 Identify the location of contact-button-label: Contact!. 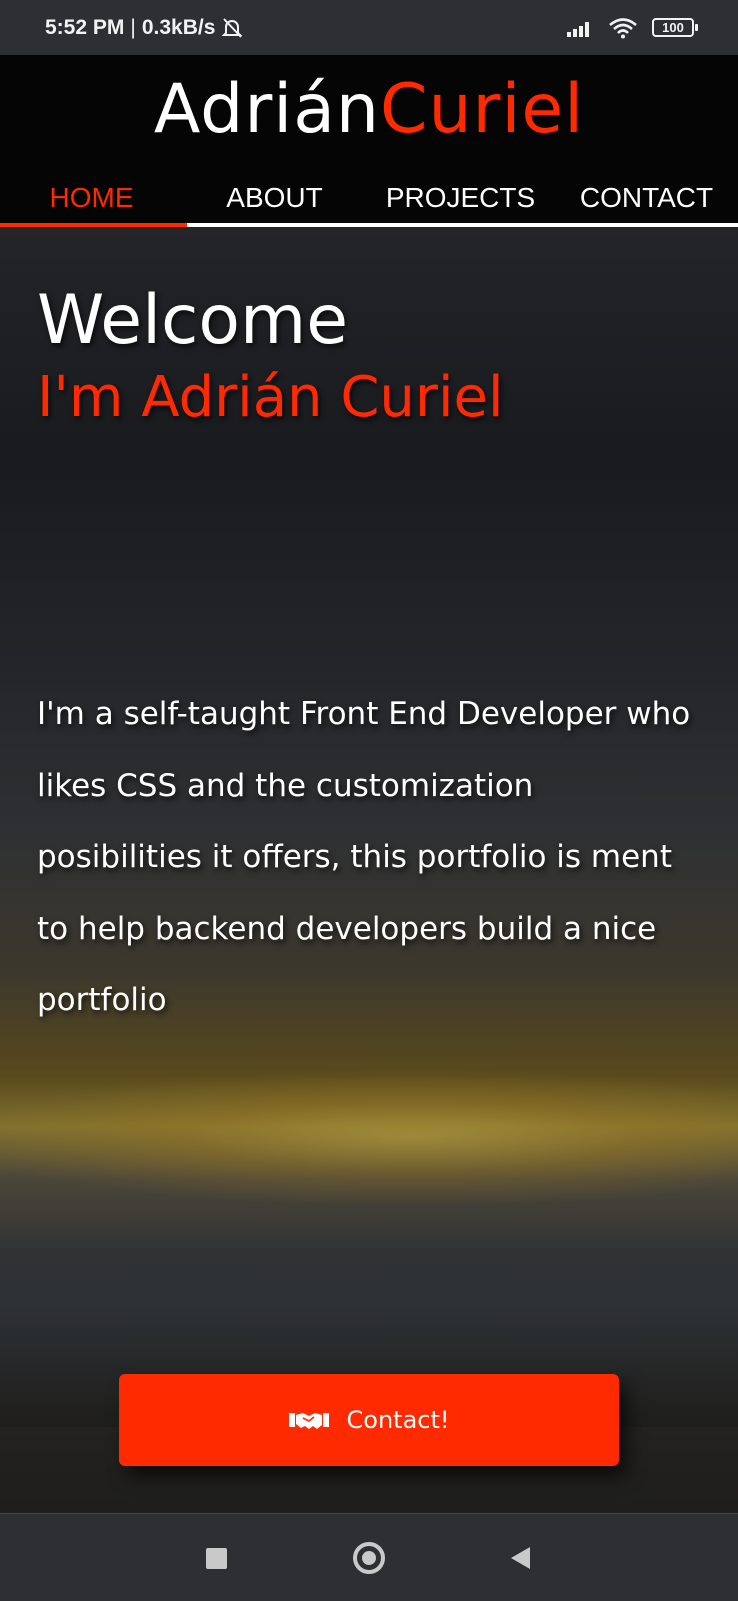
(398, 1420).